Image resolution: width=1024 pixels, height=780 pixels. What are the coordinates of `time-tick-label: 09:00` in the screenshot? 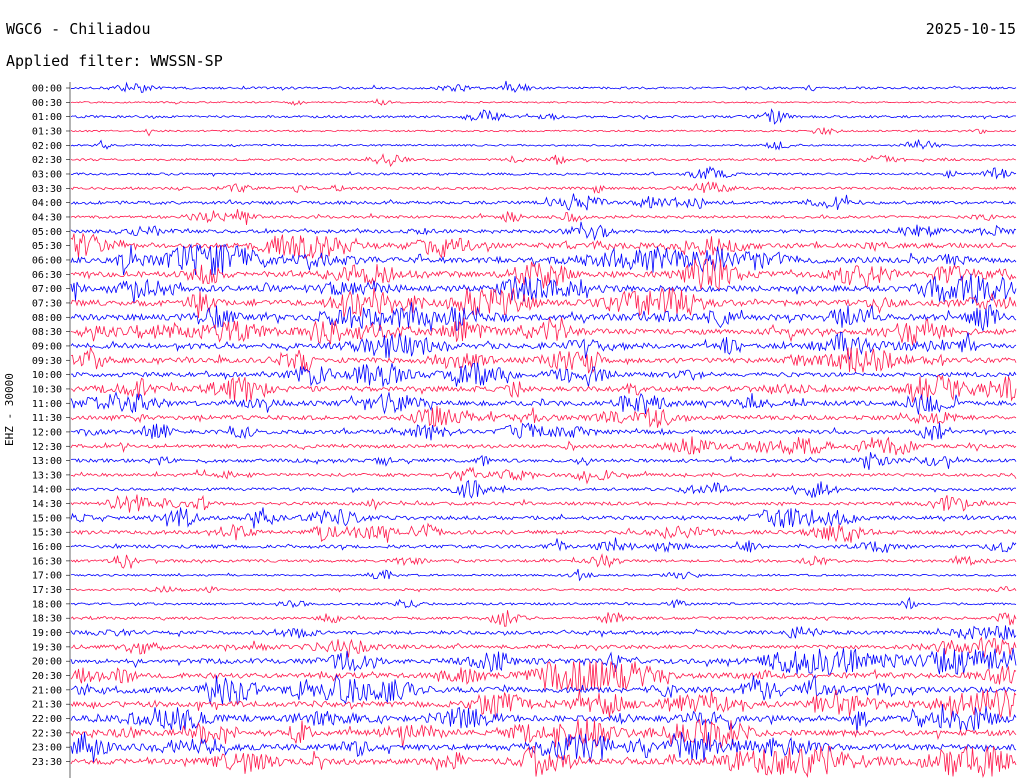 It's located at (47, 346).